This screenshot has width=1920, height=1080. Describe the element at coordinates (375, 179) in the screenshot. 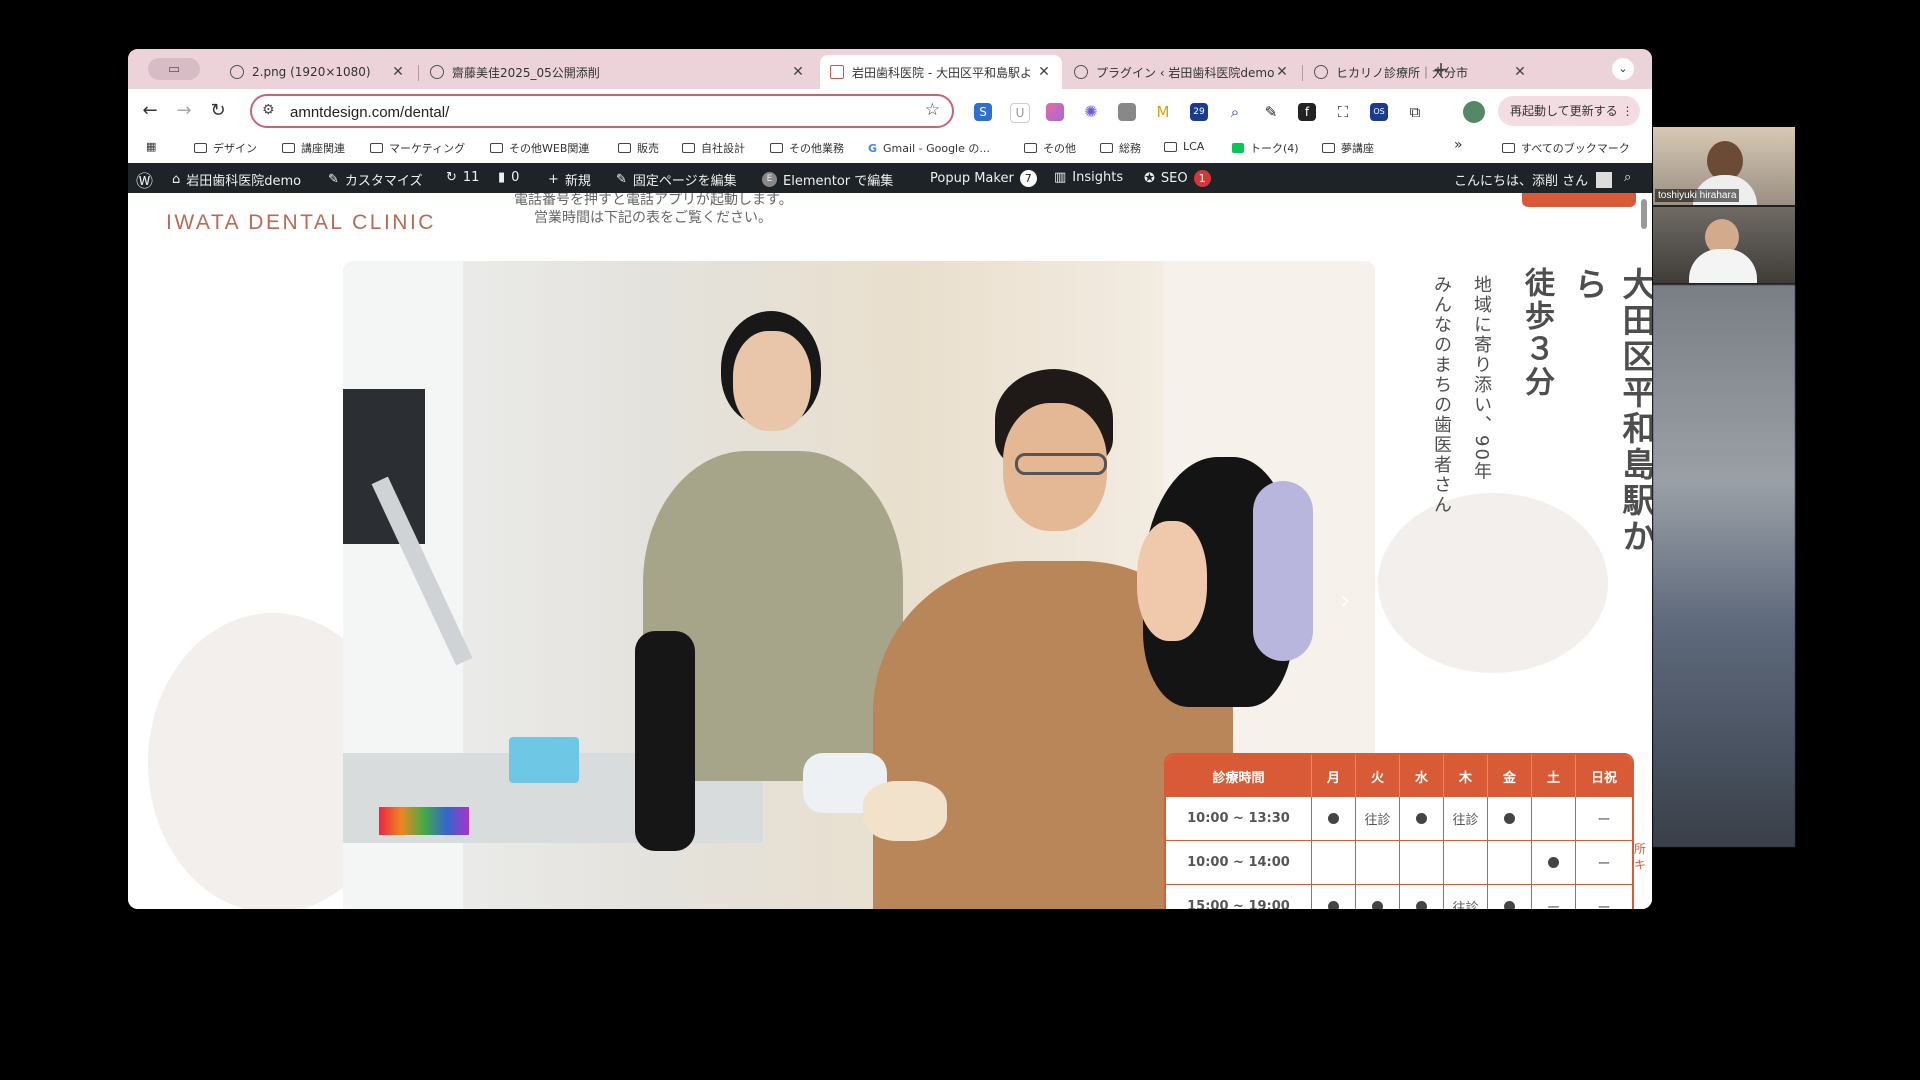

I see `wp-customize: ✎ カスタマイズ` at that location.